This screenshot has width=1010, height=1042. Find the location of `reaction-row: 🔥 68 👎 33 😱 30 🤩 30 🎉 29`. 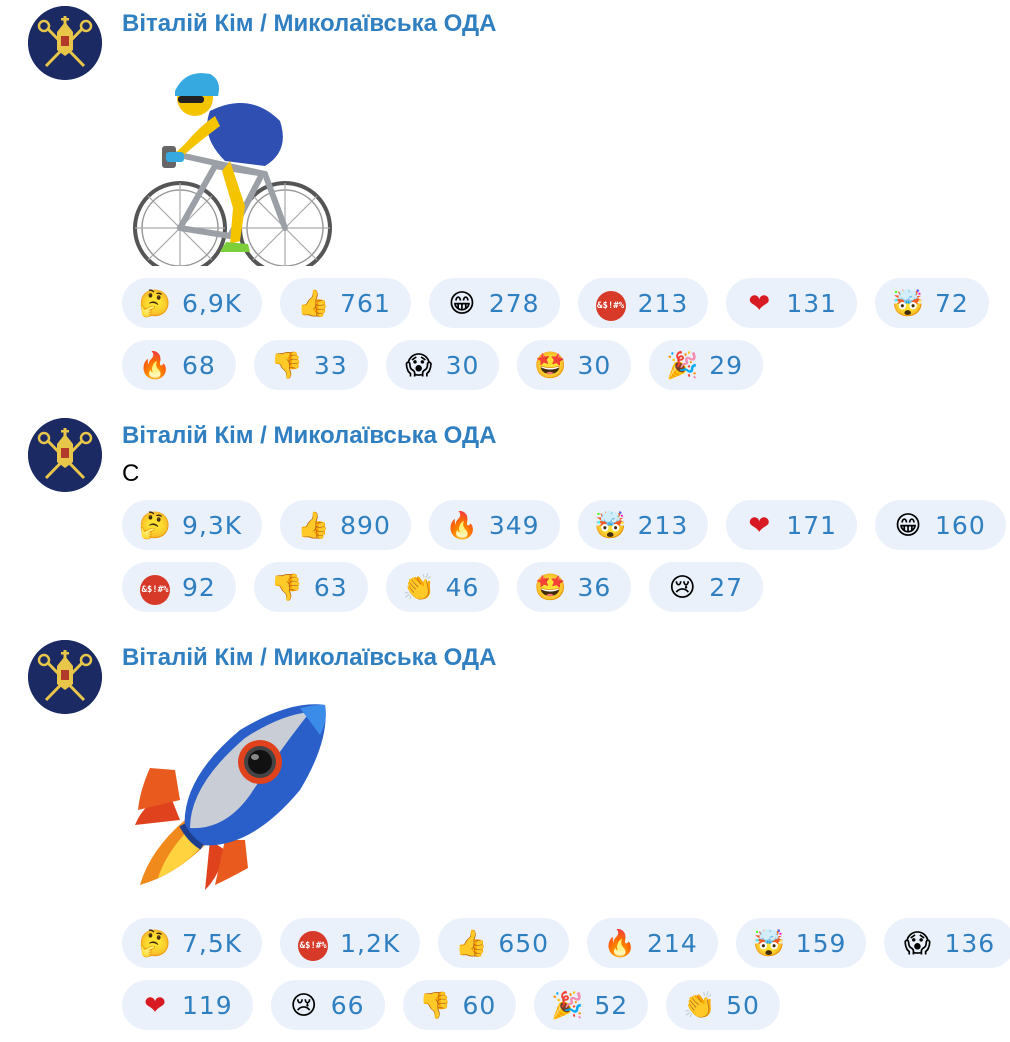

reaction-row: 🔥 68 👎 33 😱 30 🤩 30 🎉 29 is located at coordinates (562, 365).